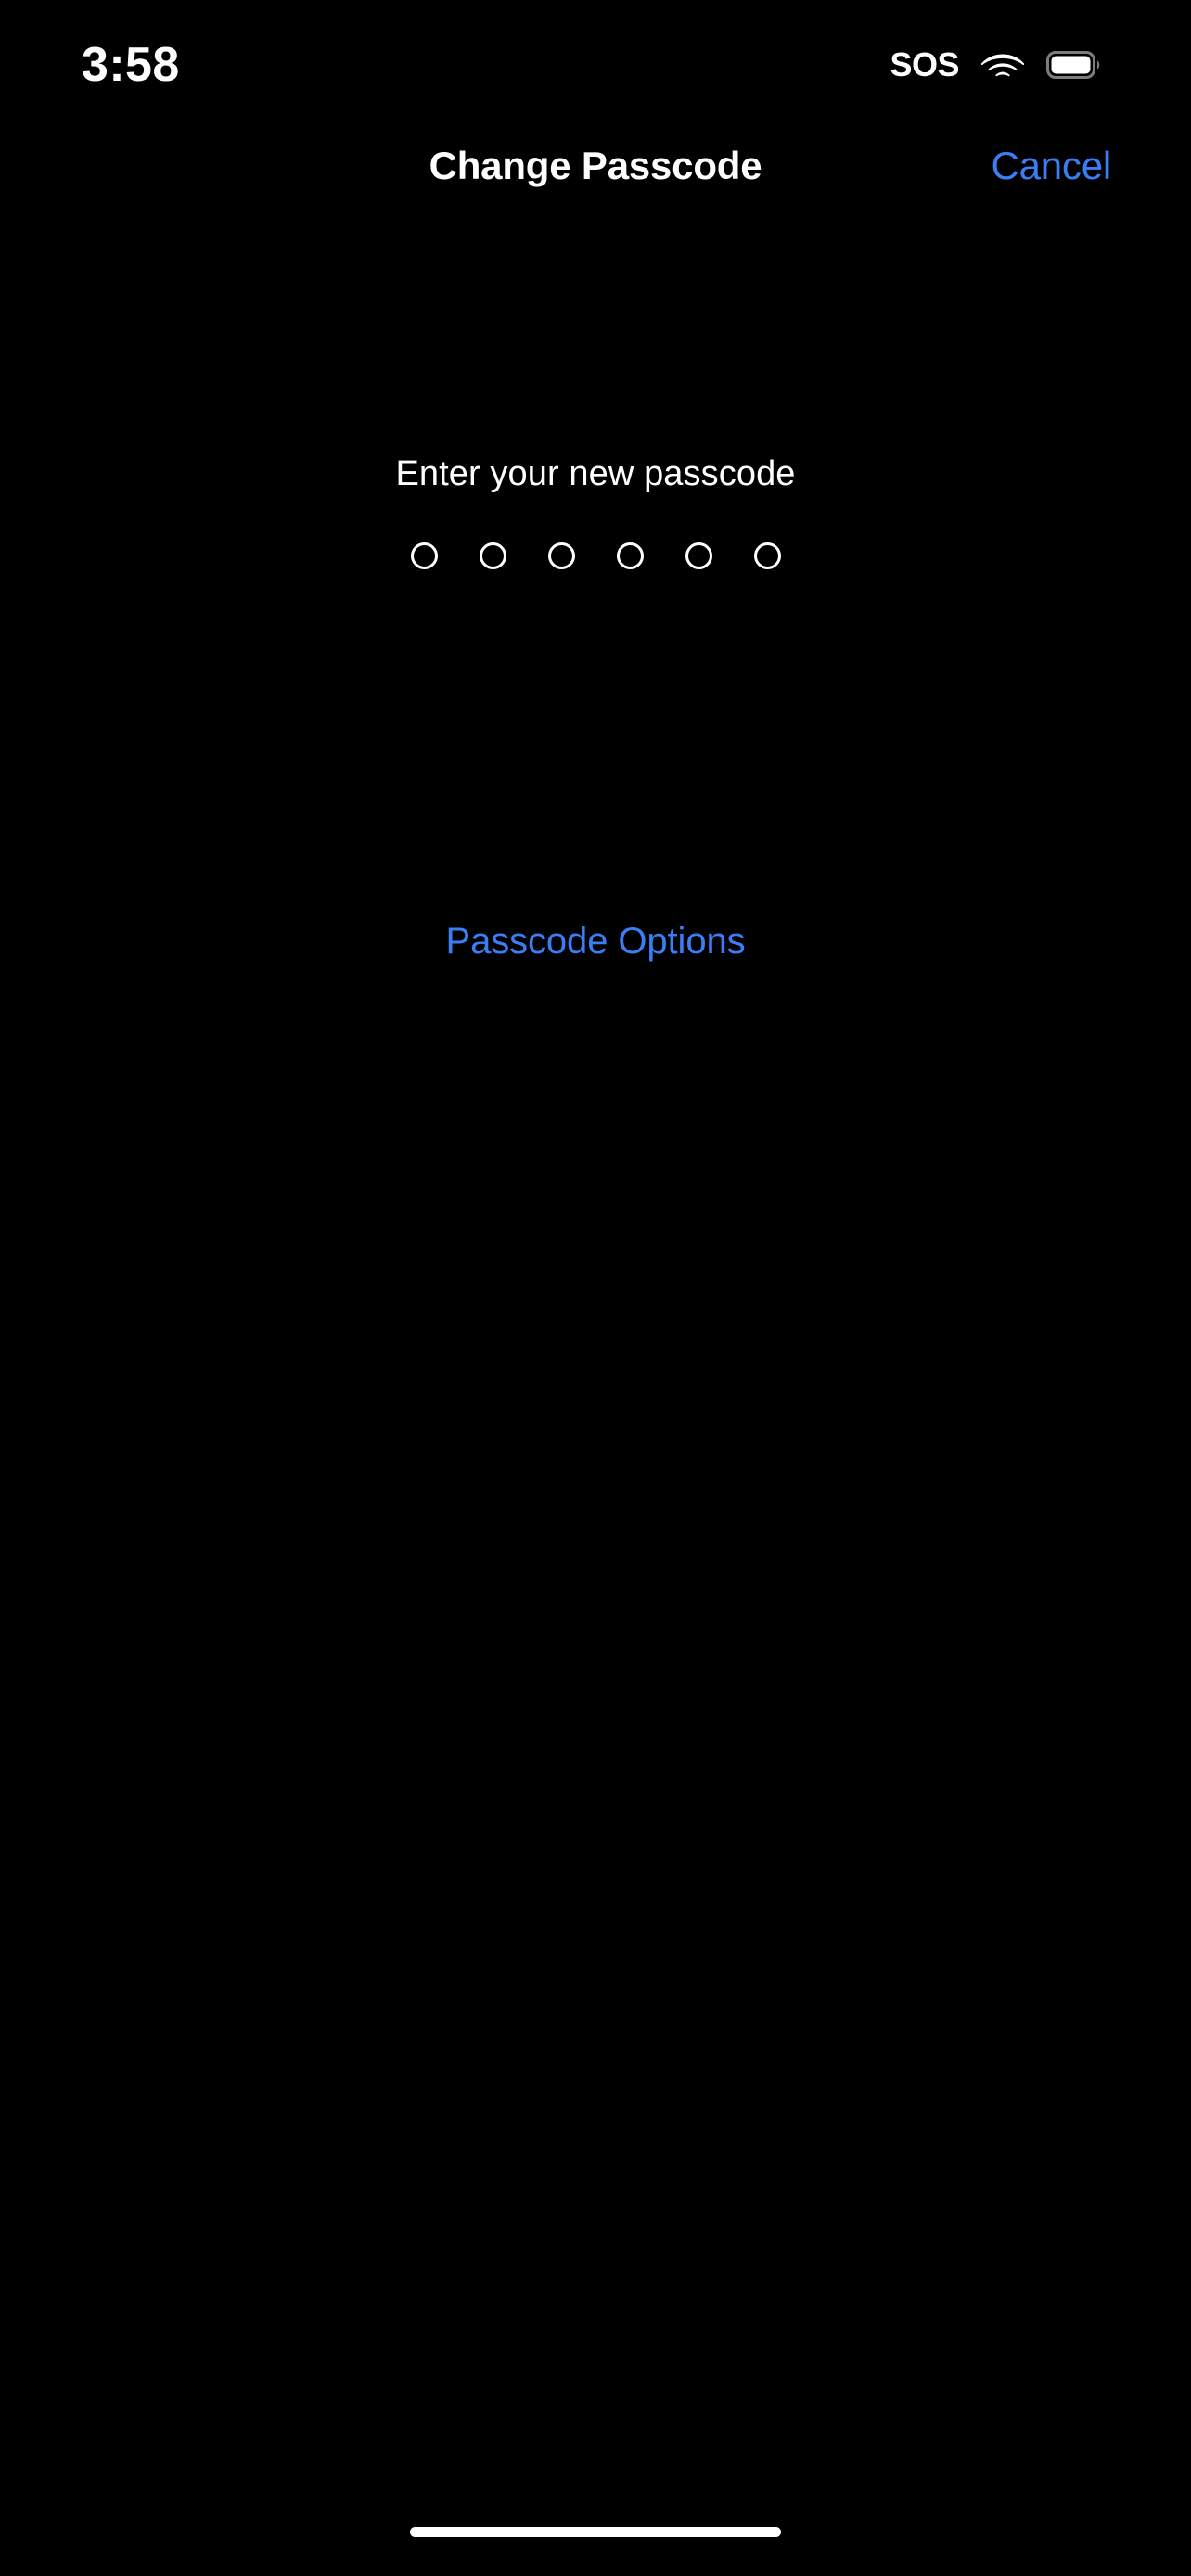 Image resolution: width=1191 pixels, height=2576 pixels. Describe the element at coordinates (924, 64) in the screenshot. I see `sos-indicator: SOS` at that location.